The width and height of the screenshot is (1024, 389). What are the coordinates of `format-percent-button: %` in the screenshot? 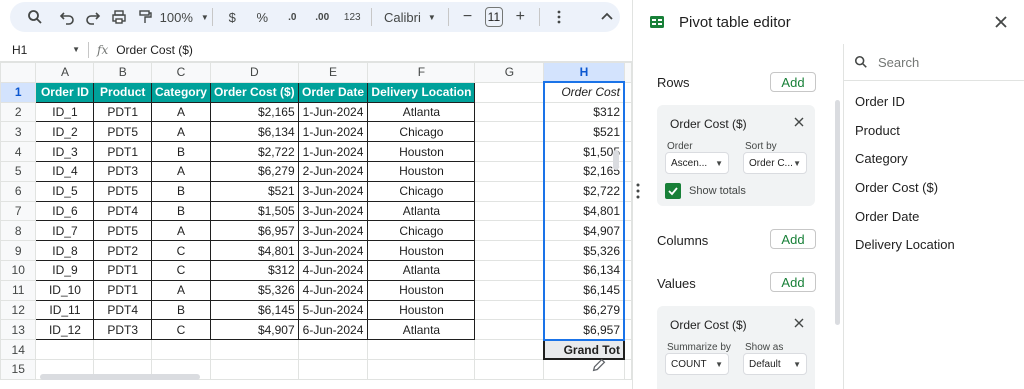 It's located at (262, 17).